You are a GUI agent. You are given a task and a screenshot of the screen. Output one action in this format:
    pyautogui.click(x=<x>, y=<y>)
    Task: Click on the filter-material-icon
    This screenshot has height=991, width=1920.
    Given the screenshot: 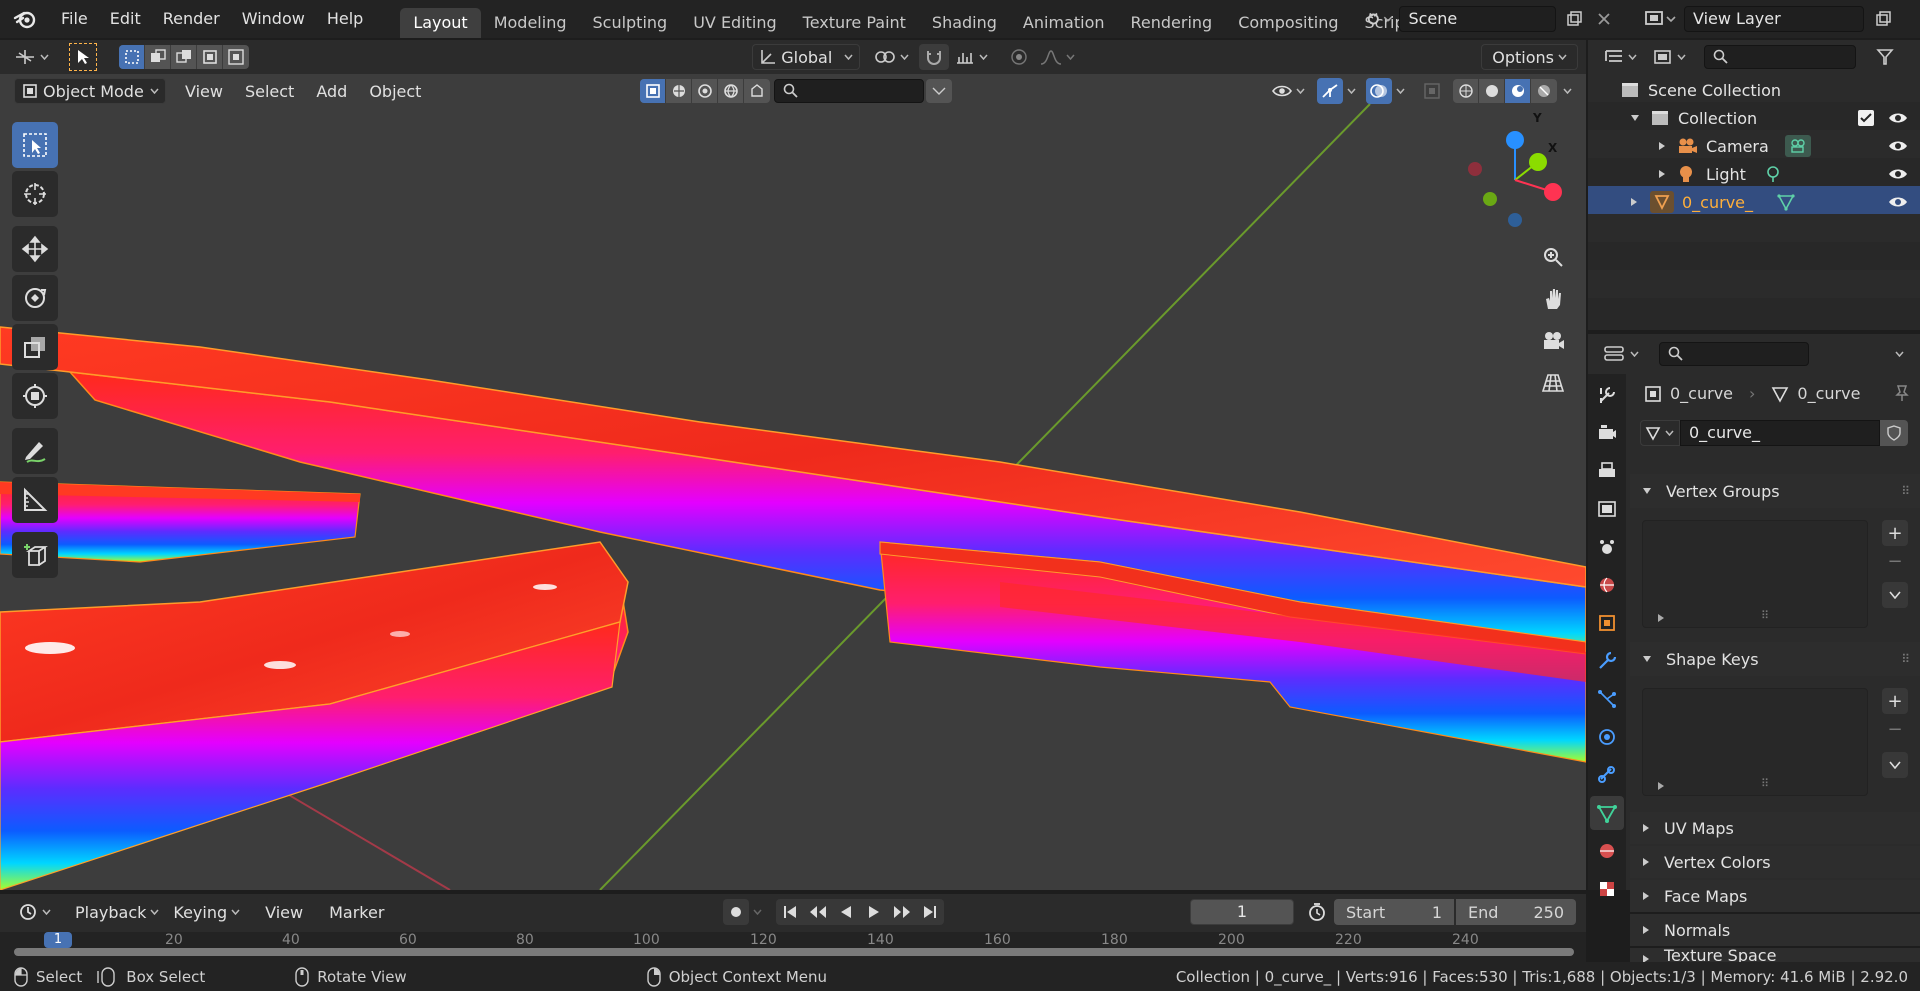 What is the action you would take?
    pyautogui.click(x=679, y=91)
    